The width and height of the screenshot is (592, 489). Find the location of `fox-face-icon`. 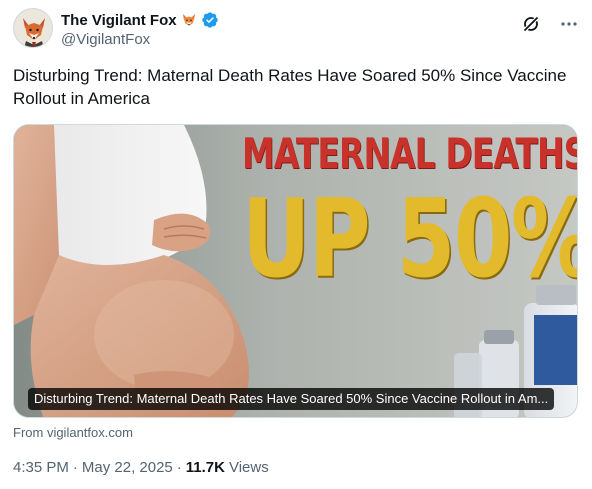

fox-face-icon is located at coordinates (189, 20).